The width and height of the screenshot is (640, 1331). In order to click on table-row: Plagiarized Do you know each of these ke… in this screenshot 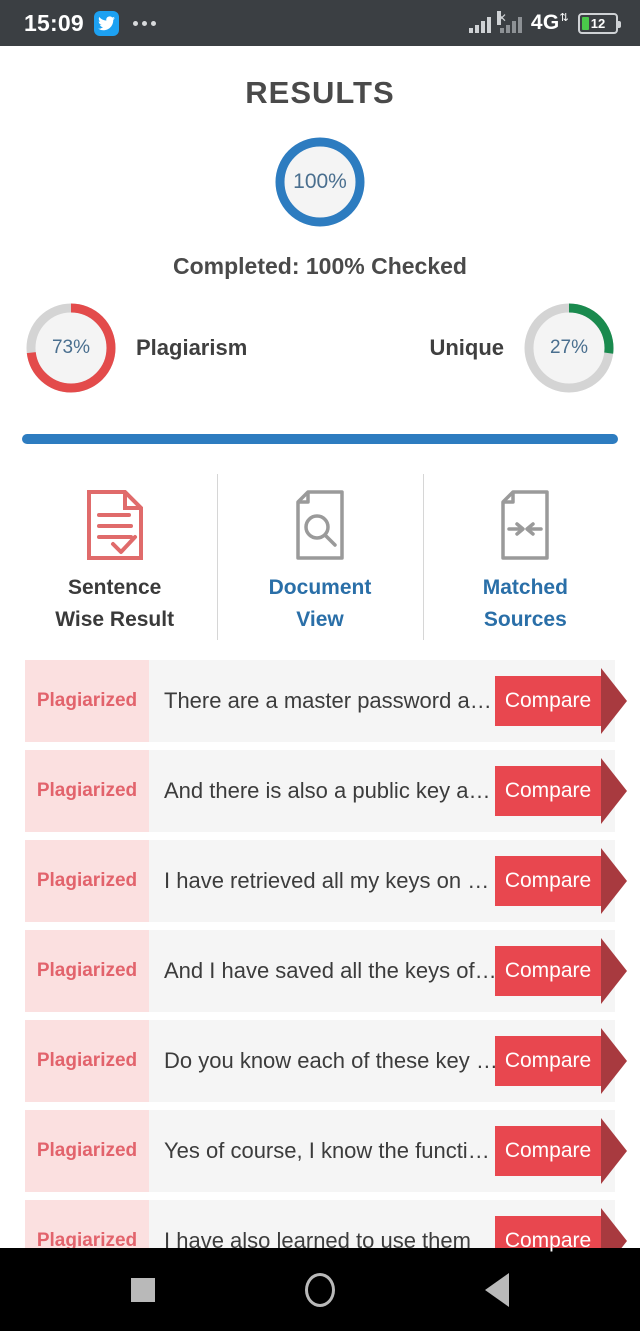, I will do `click(326, 1061)`.